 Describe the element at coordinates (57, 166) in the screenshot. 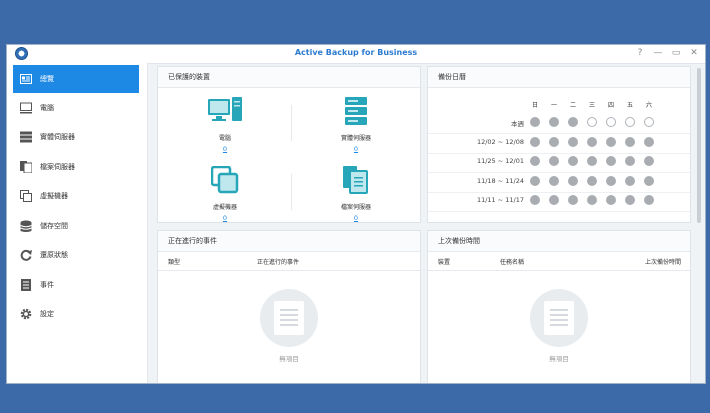

I see `sidebar-item-label: 檔案伺服器` at that location.